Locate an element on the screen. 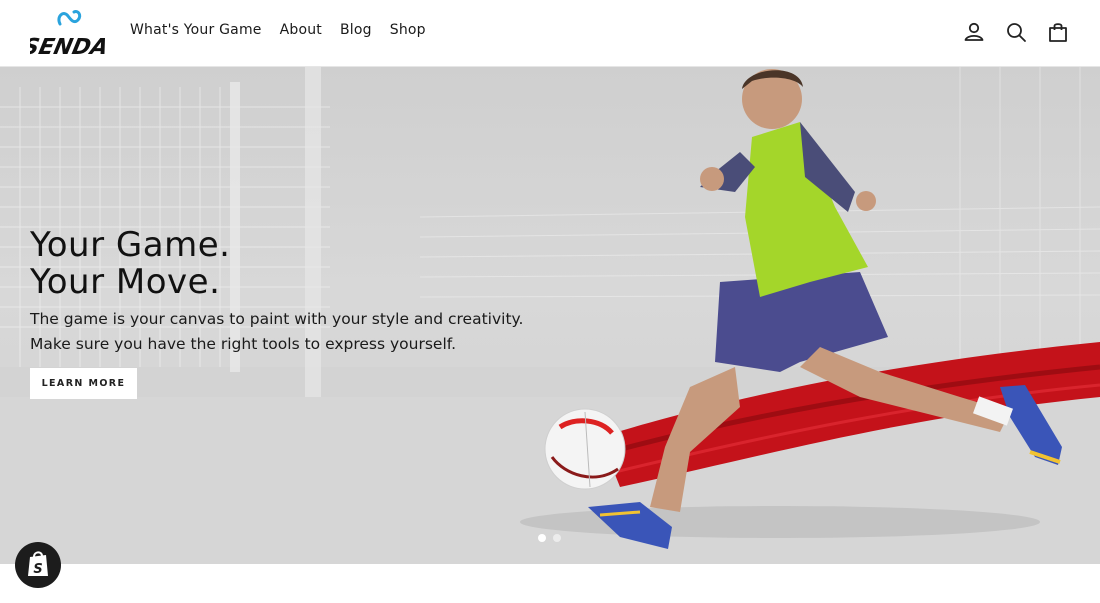 The height and width of the screenshot is (603, 1100). slideshow-dots is located at coordinates (549, 538).